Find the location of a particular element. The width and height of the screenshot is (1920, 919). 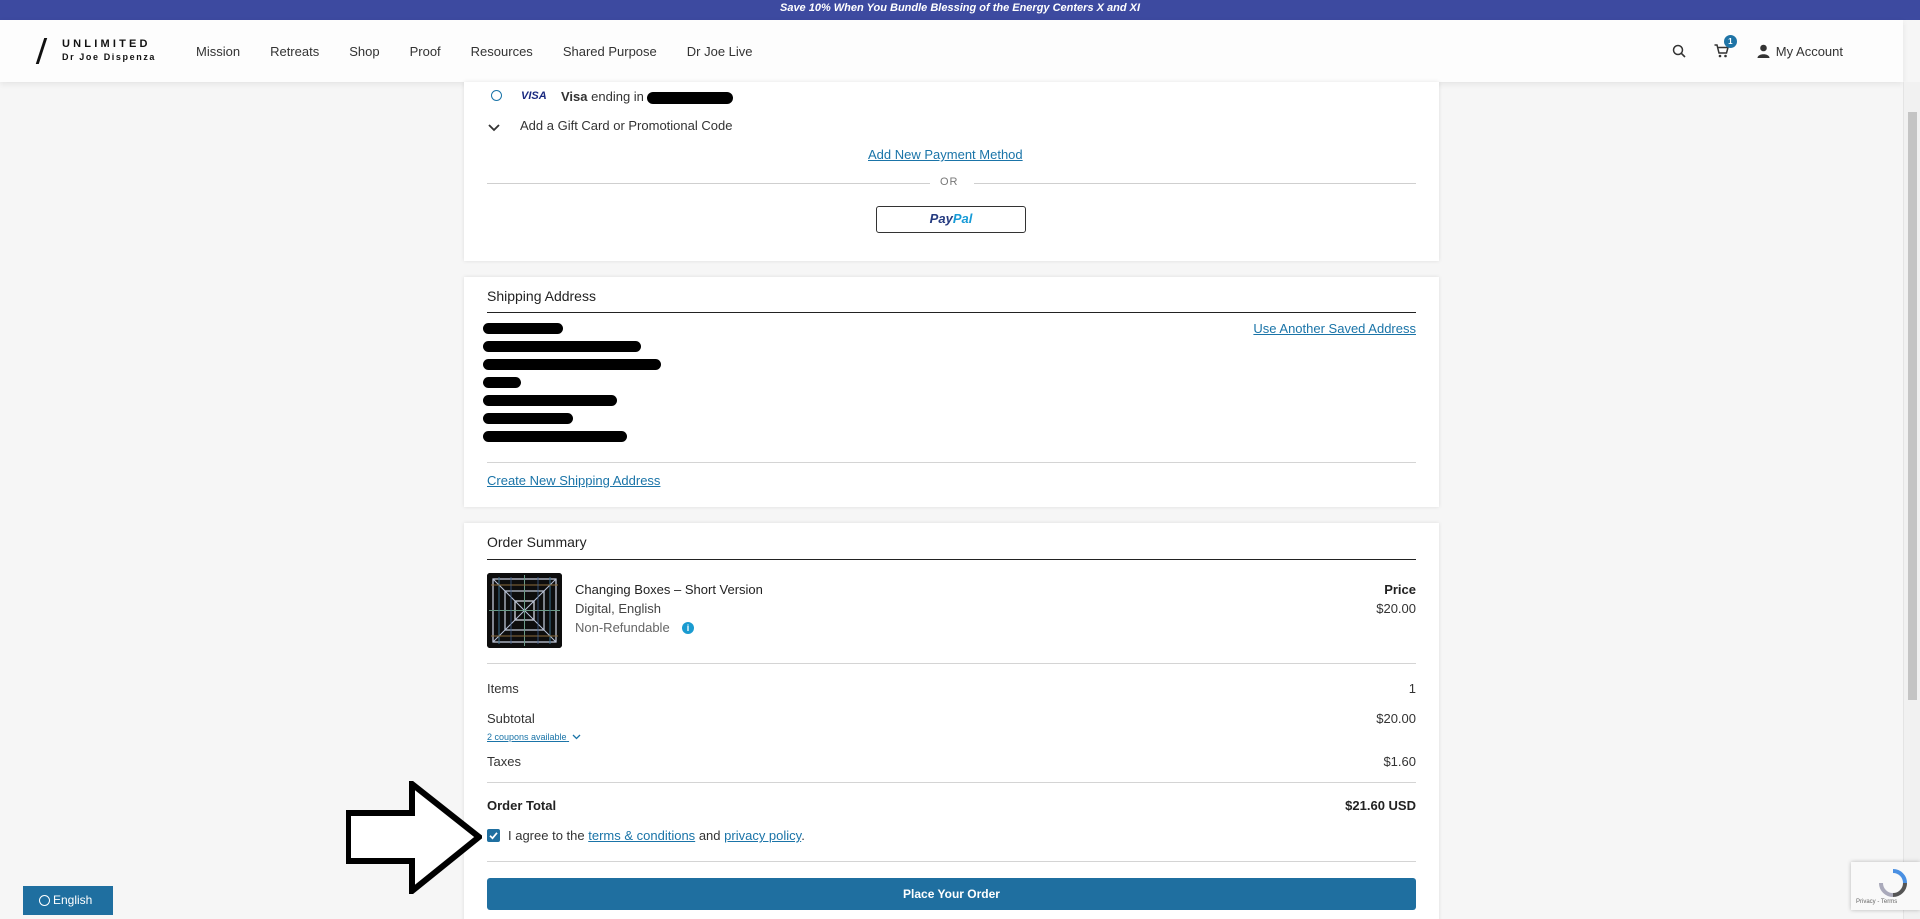

nav-resources: Resources is located at coordinates (502, 51).